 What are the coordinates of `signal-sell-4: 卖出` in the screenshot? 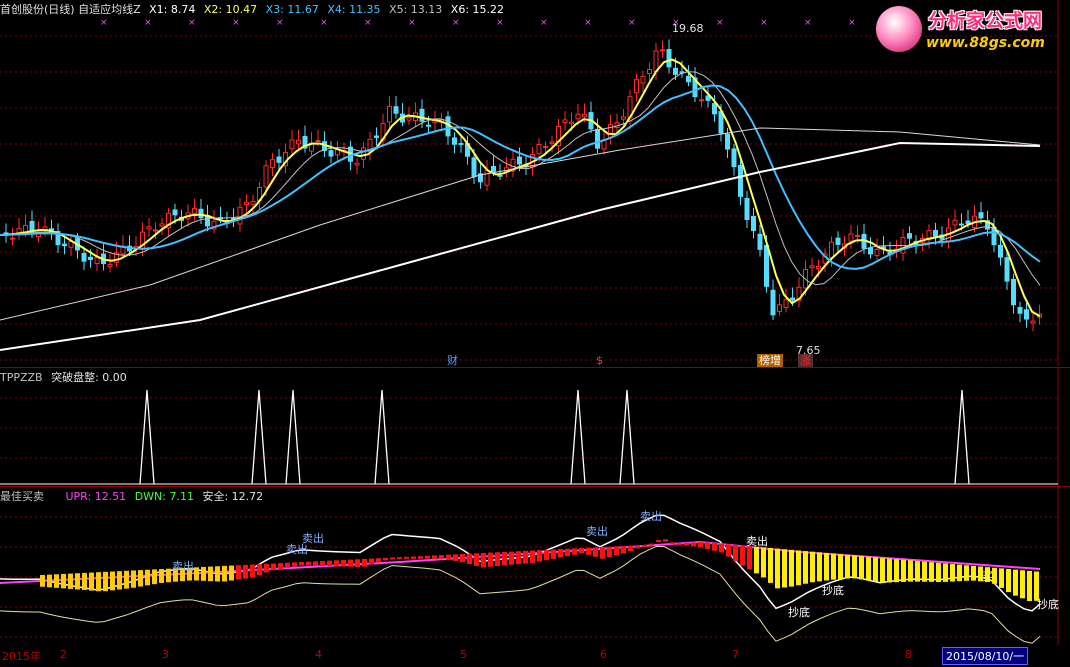 It's located at (597, 531).